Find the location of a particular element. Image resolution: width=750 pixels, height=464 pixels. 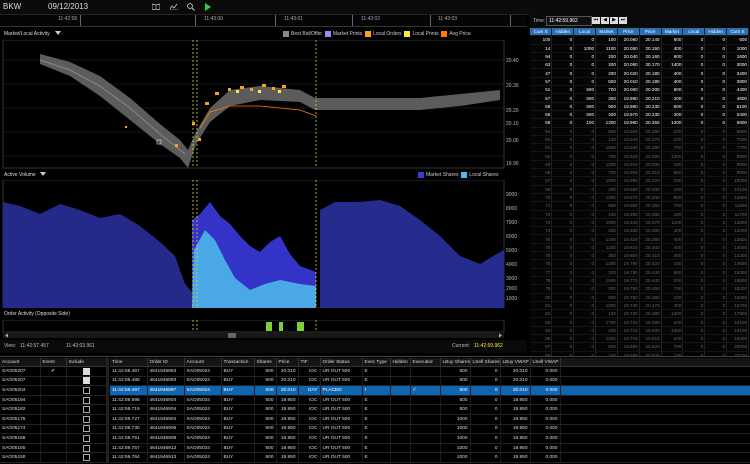

account-row: SAO05174 is located at coordinates (53, 429).